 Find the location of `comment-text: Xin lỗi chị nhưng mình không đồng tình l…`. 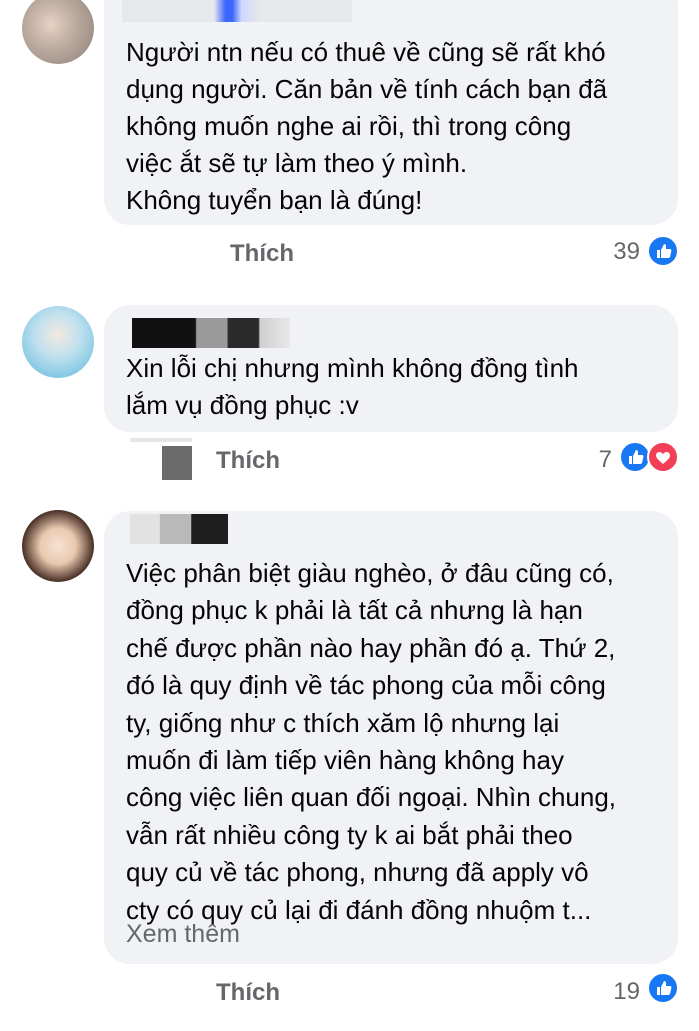

comment-text: Xin lỗi chị nhưng mình không đồng tình l… is located at coordinates (352, 386).